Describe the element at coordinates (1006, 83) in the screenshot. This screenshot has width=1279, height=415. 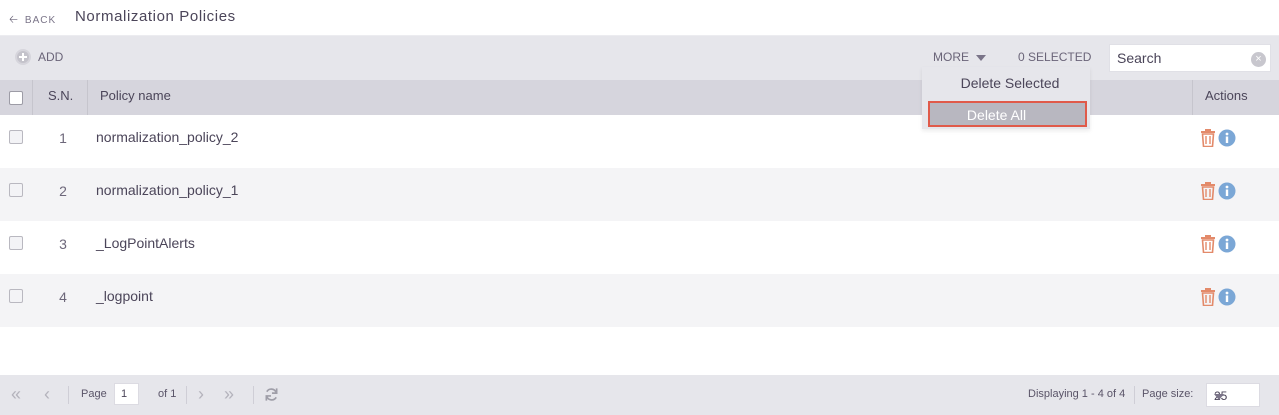
I see `menu-item-delete-selected: Delete Selected` at that location.